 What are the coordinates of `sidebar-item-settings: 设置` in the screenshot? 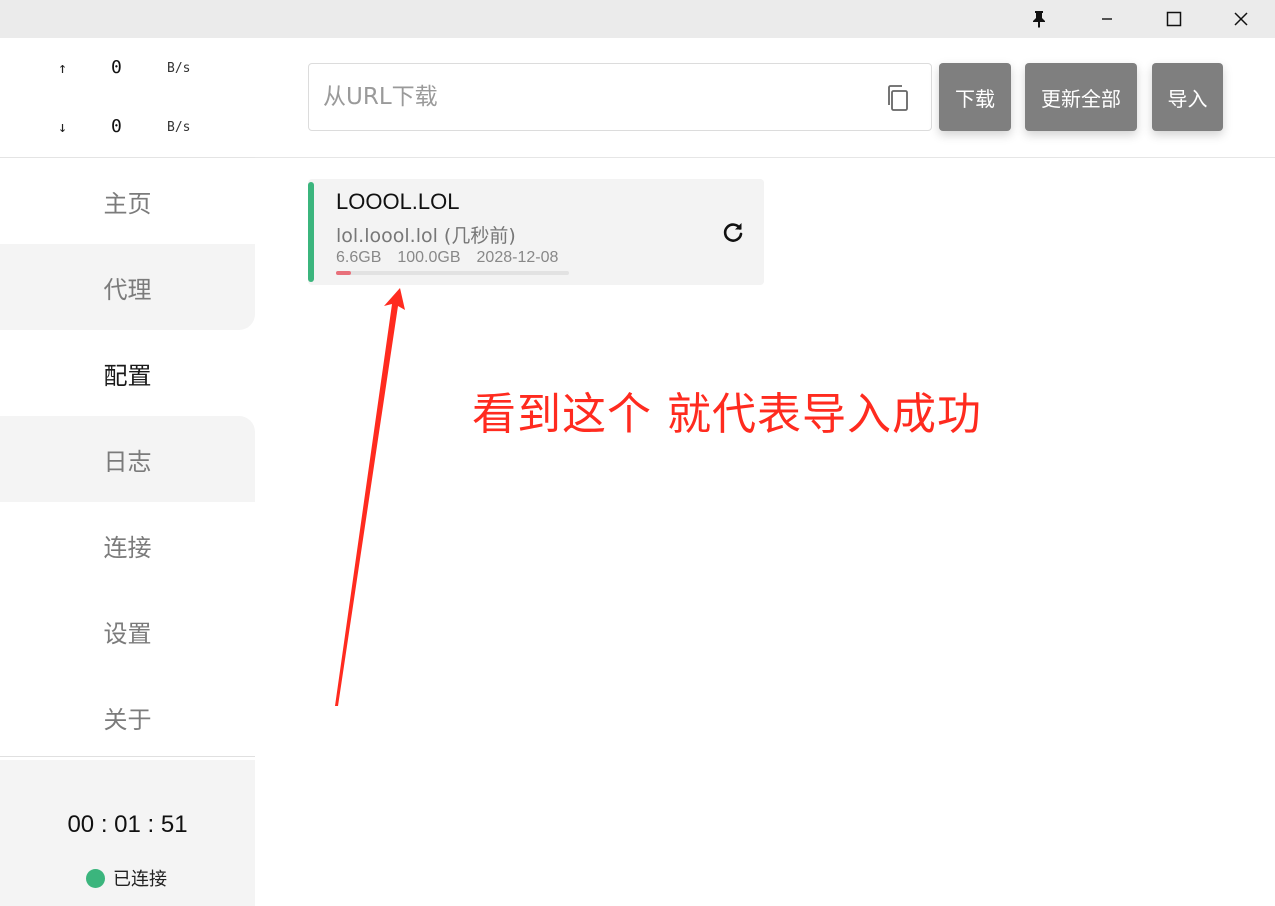 It's located at (127, 631).